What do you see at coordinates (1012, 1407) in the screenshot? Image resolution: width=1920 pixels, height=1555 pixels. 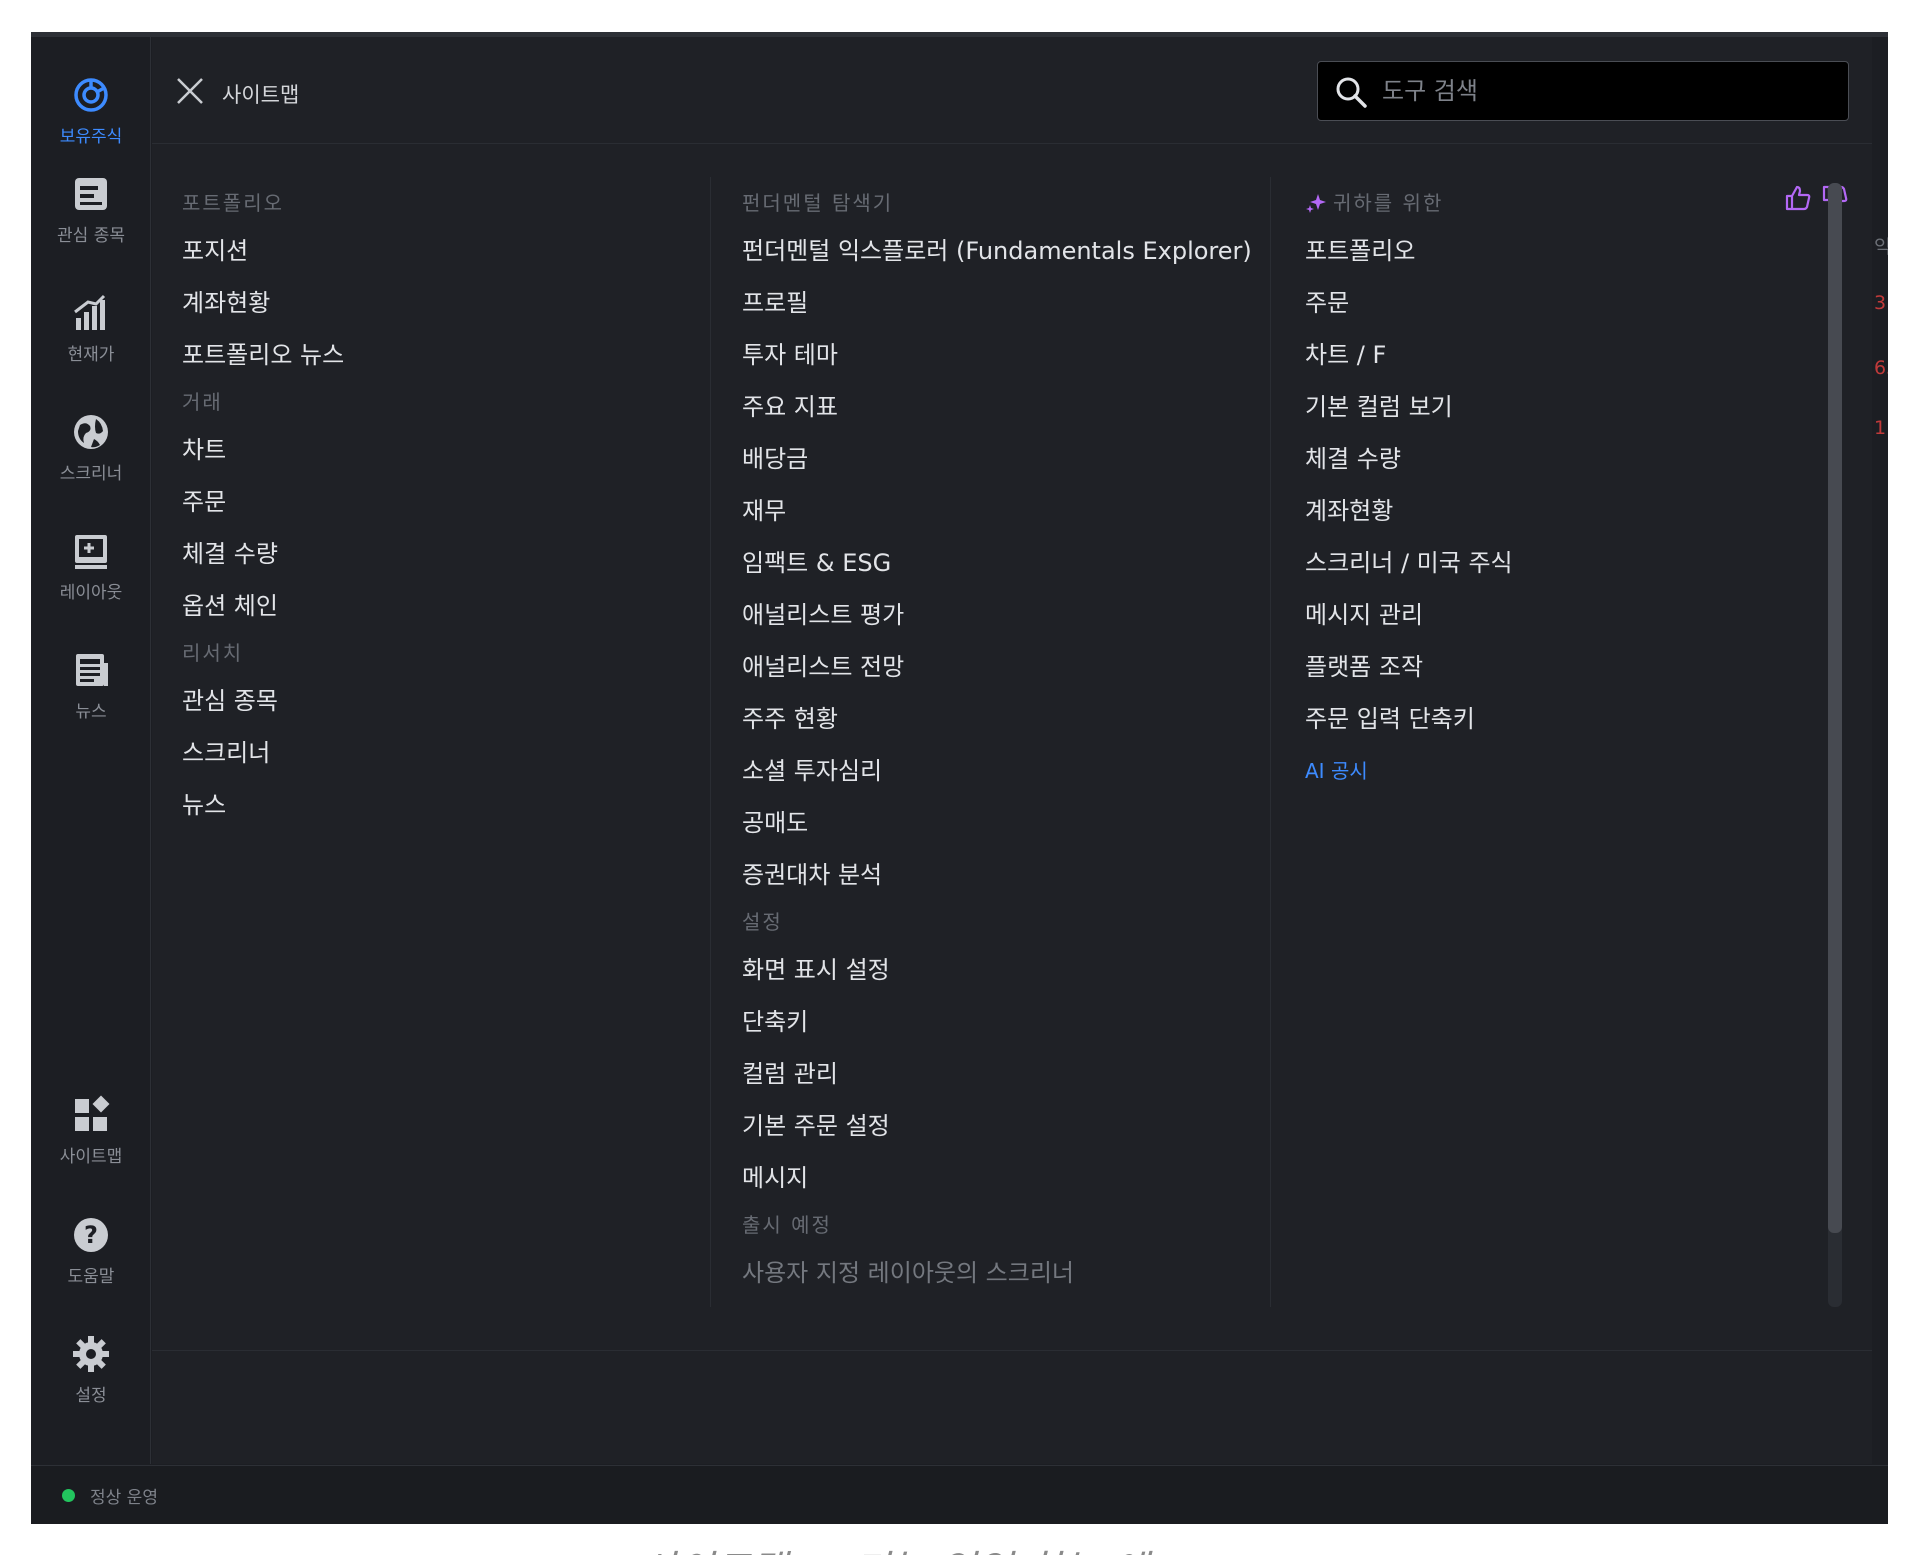 I see `panel-footer-area` at bounding box center [1012, 1407].